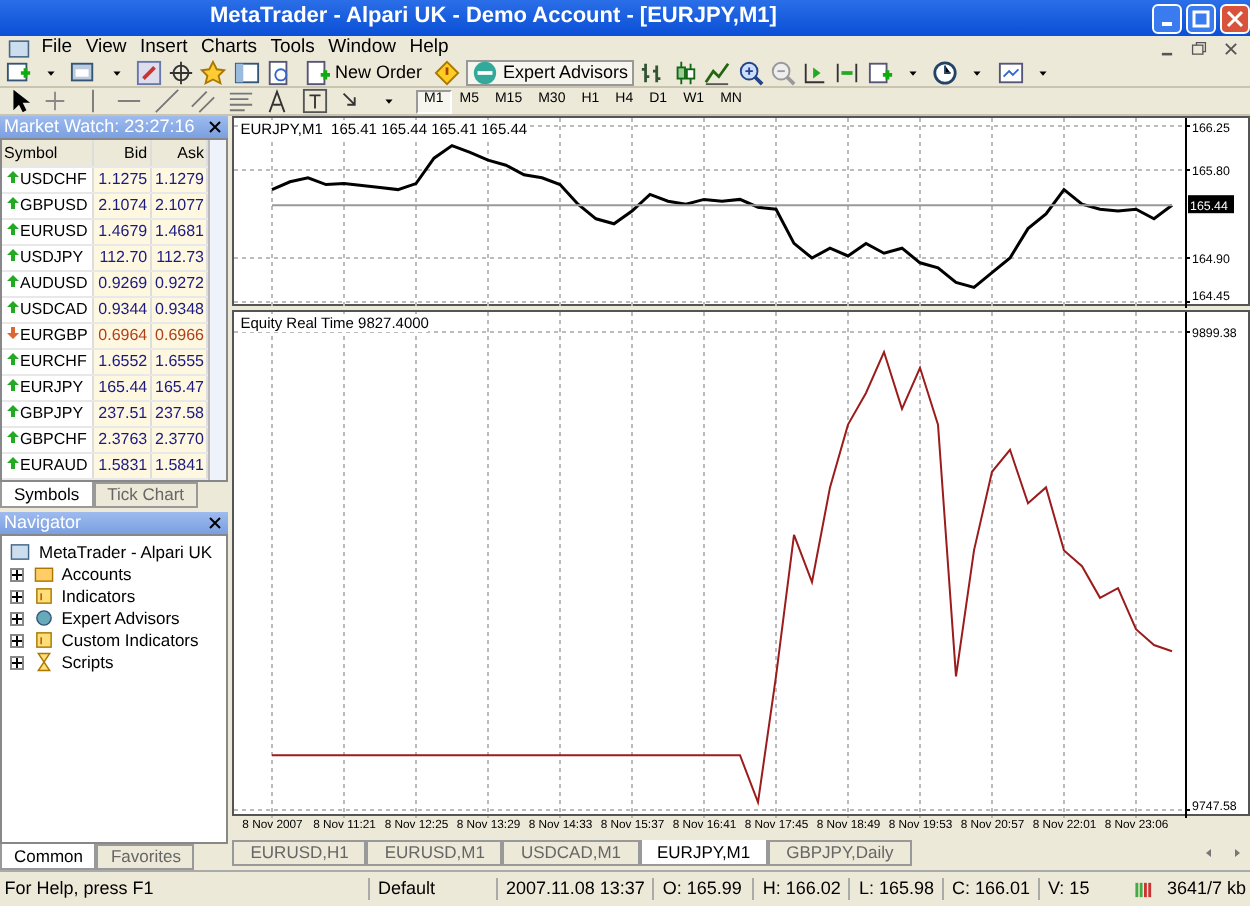 The image size is (1250, 906). What do you see at coordinates (990, 889) in the screenshot?
I see `status-field: C: 166.01` at bounding box center [990, 889].